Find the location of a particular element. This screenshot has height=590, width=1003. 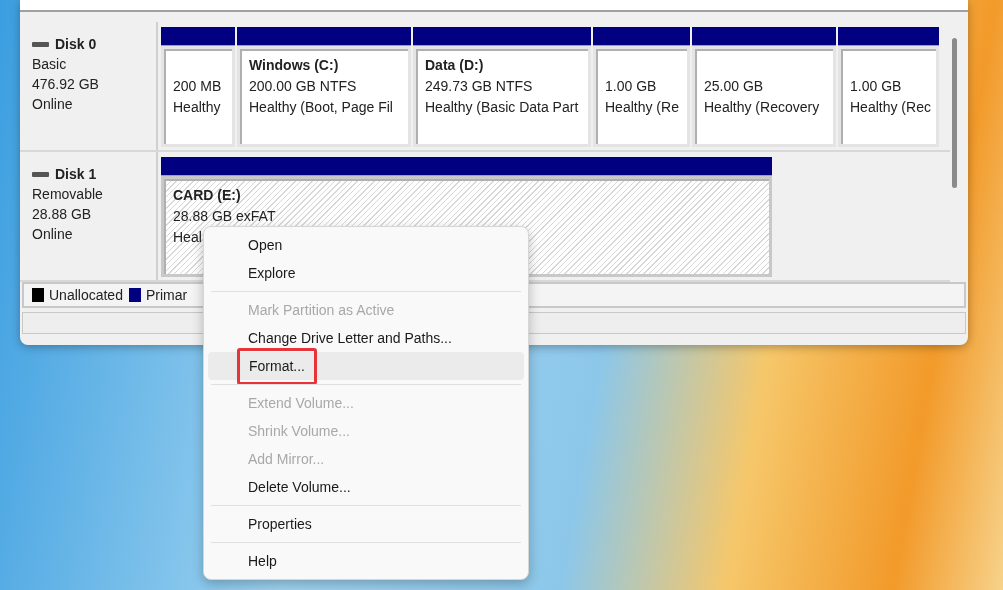

disk-name: Disk 1 is located at coordinates (76, 174).